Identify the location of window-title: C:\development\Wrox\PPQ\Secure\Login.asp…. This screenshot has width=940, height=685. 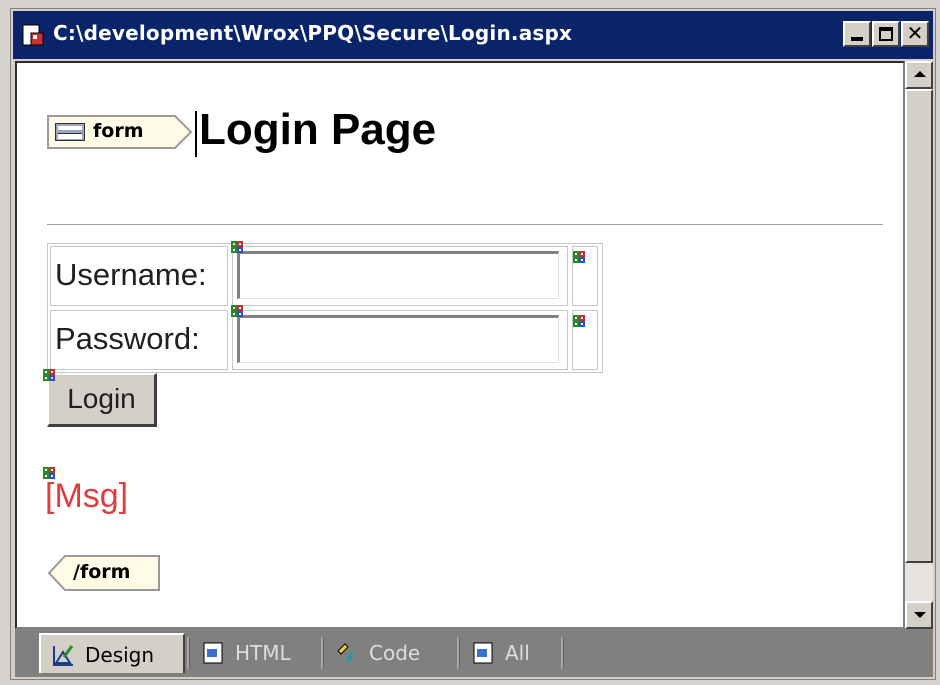
(313, 33).